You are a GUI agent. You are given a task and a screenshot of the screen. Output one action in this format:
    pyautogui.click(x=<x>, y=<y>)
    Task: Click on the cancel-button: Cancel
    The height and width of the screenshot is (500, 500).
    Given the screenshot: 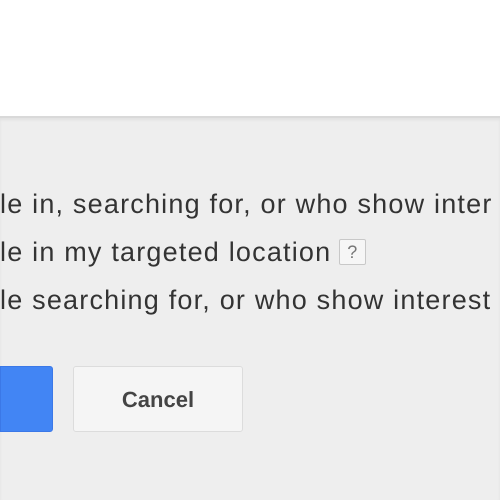 What is the action you would take?
    pyautogui.click(x=158, y=399)
    